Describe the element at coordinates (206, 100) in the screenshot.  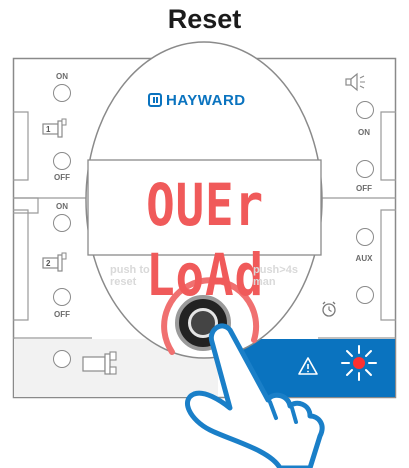
I see `brand-name: HAYWARD` at that location.